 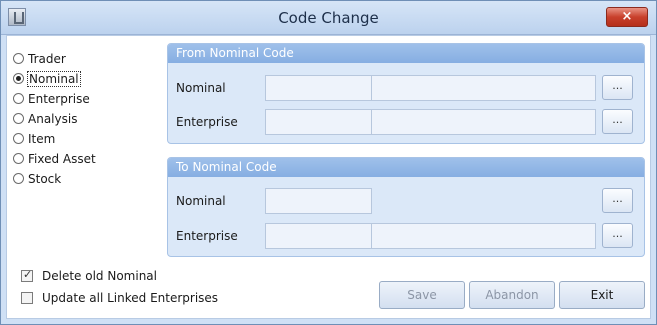 What do you see at coordinates (27, 275) in the screenshot?
I see `delete-old-nominal-checkbox` at bounding box center [27, 275].